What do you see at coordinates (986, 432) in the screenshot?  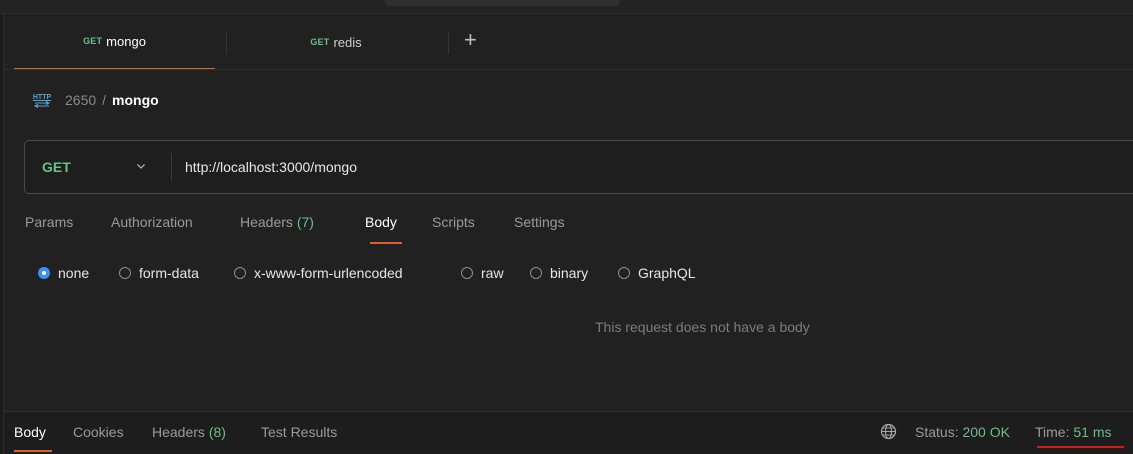 I see `status-value: 200 OK` at bounding box center [986, 432].